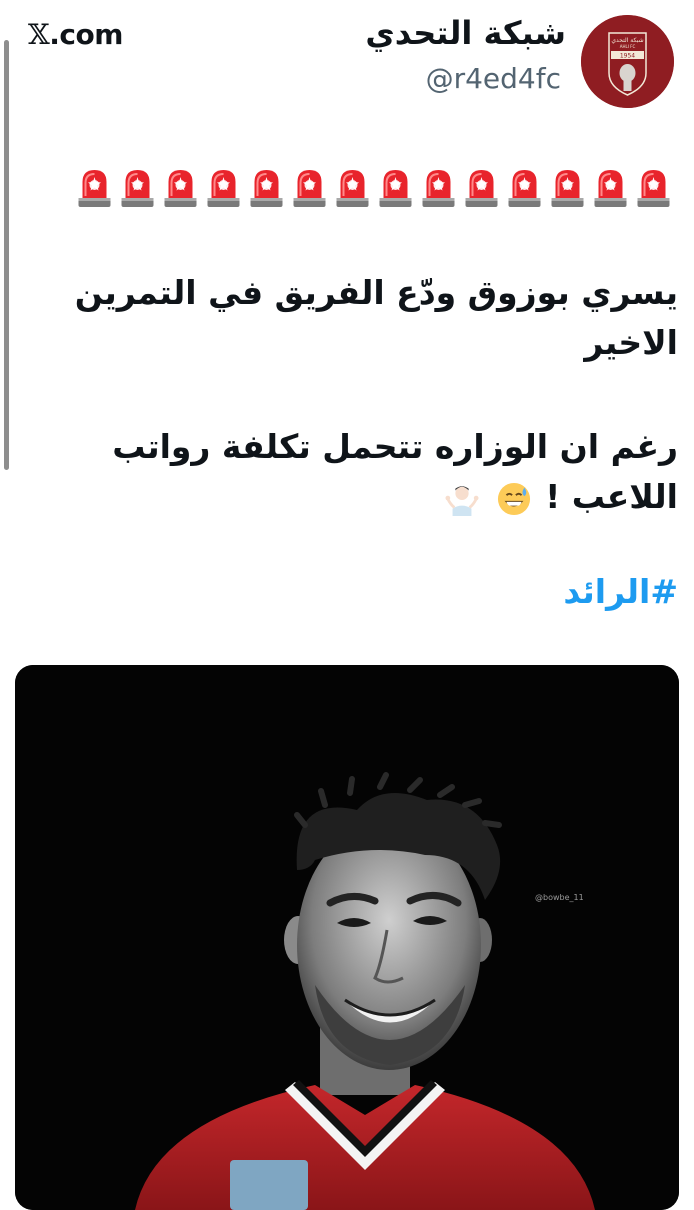 The image size is (694, 1210). I want to click on author-handle: @r4ed4fc, so click(493, 78).